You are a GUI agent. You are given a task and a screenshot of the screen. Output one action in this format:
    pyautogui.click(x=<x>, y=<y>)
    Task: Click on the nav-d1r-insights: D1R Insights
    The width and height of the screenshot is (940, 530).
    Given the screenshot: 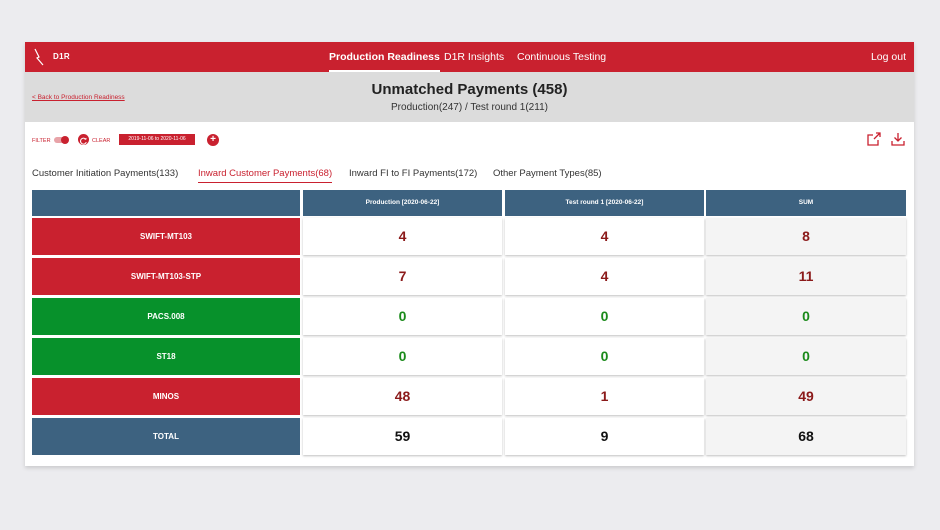 What is the action you would take?
    pyautogui.click(x=474, y=57)
    